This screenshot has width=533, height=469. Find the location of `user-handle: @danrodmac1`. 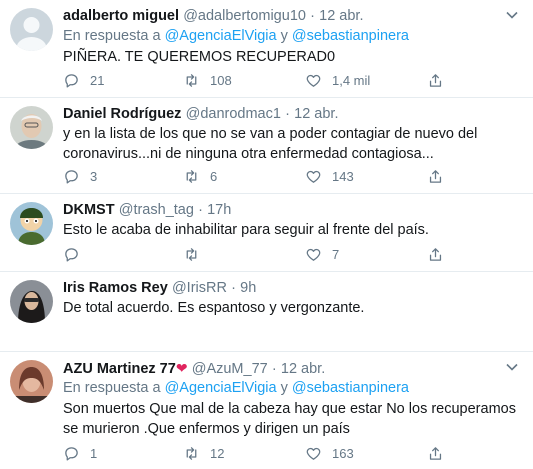

user-handle: @danrodmac1 is located at coordinates (233, 114).